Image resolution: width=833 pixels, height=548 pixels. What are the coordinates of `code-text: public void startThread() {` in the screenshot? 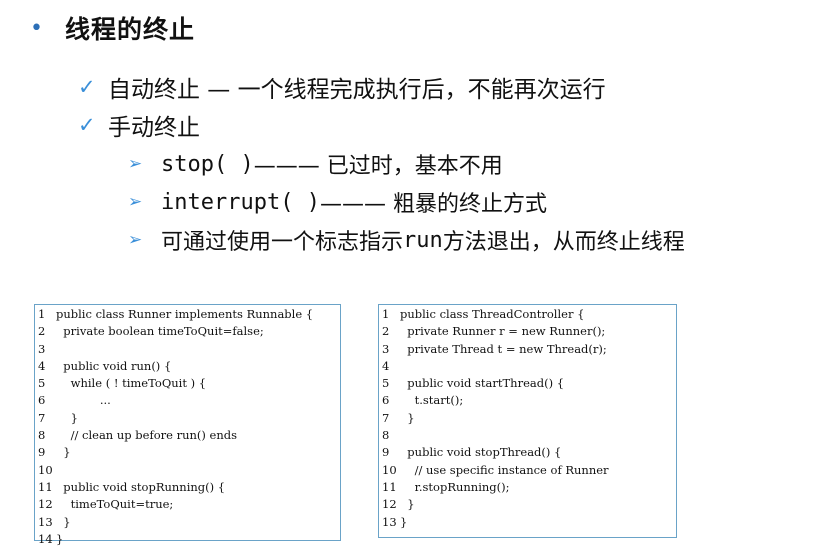 It's located at (482, 383).